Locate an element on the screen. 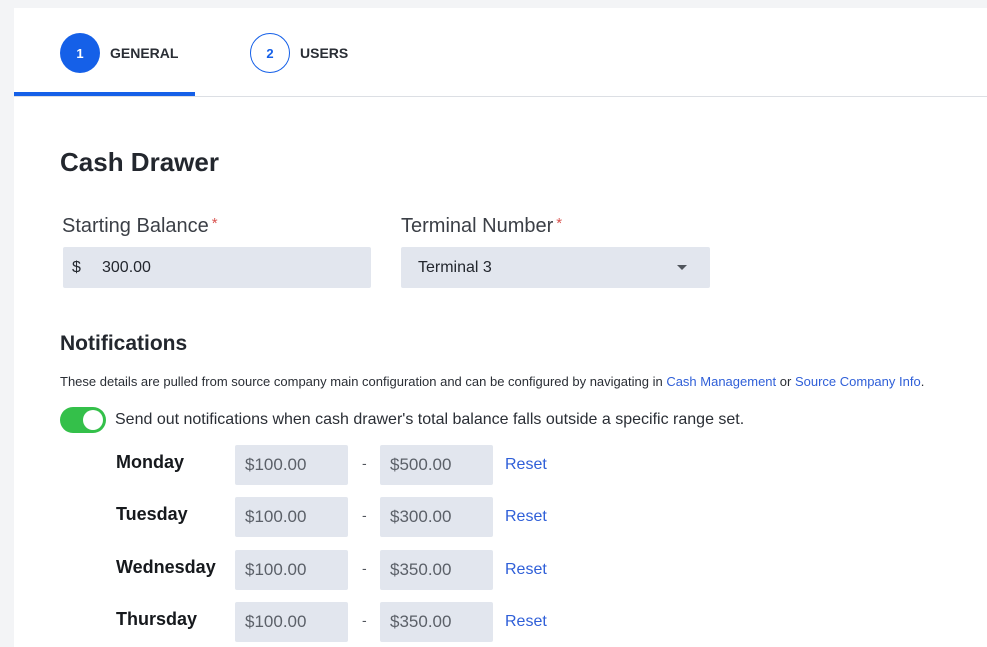 This screenshot has width=987, height=647. tab-users: 2 USERS is located at coordinates (299, 53).